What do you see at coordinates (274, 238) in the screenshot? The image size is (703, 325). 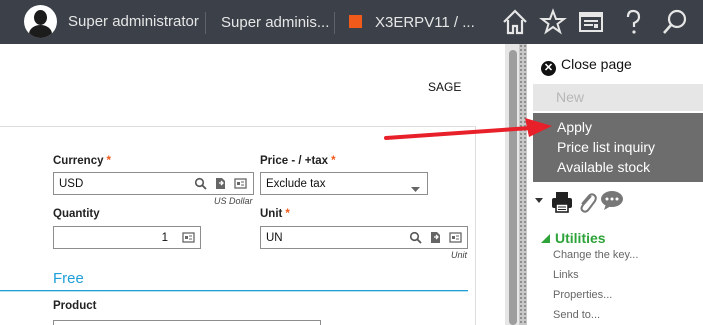 I see `unit-value: UN` at bounding box center [274, 238].